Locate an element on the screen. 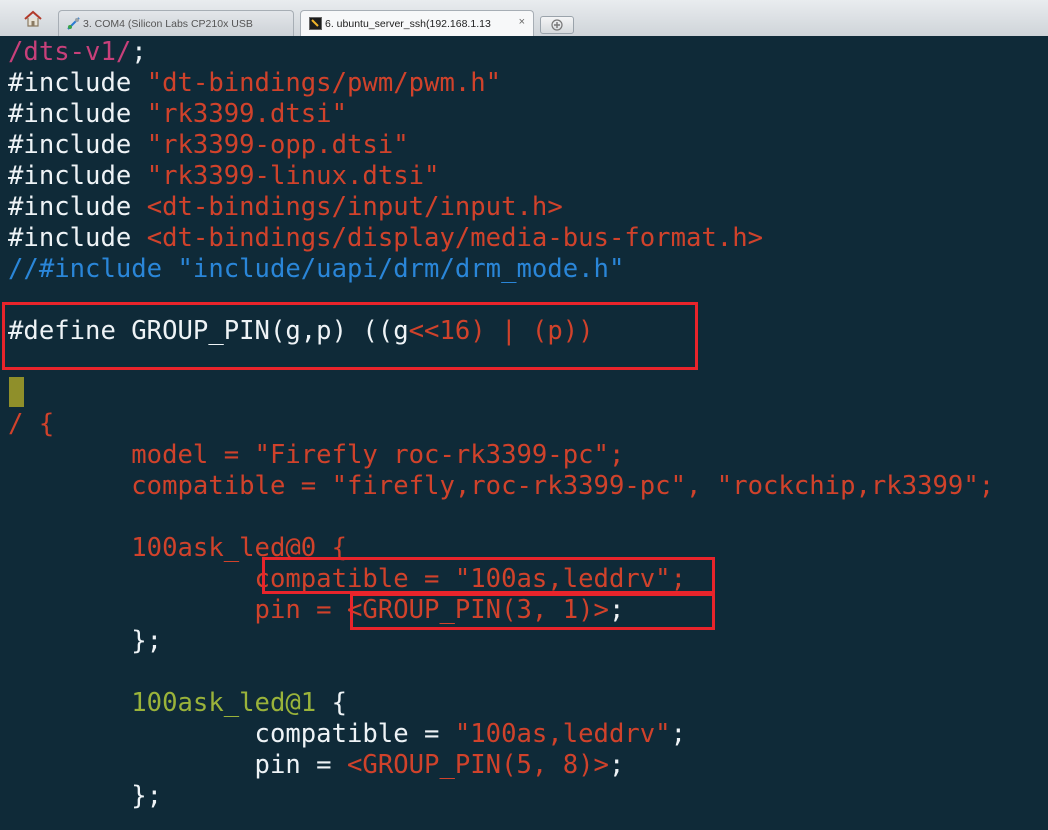 The width and height of the screenshot is (1048, 830). new-tab-button is located at coordinates (557, 25).